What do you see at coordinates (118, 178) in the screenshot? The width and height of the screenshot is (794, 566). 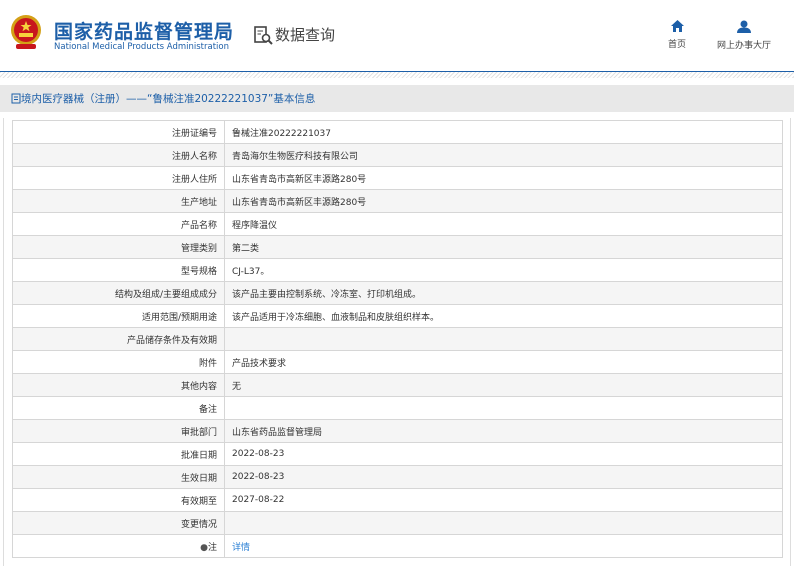 I see `field-label: 注册人住所` at bounding box center [118, 178].